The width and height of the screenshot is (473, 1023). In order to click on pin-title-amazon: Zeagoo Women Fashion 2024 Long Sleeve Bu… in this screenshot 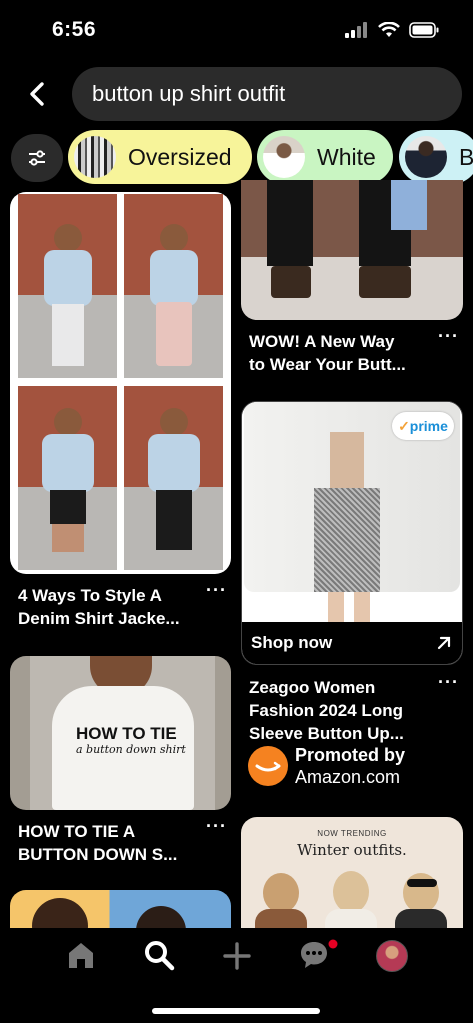, I will do `click(344, 710)`.